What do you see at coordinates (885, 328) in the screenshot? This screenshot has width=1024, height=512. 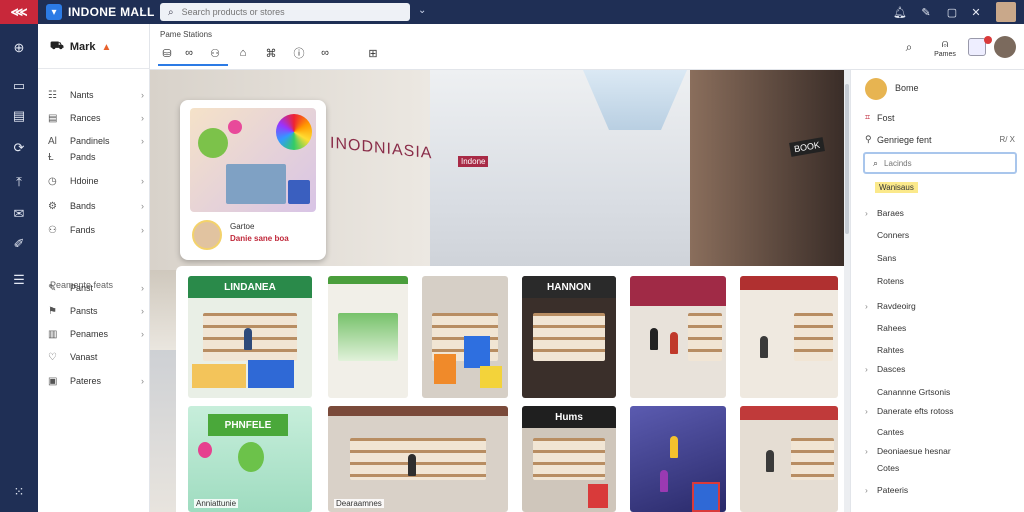 I see `panel-link: Rahees` at bounding box center [885, 328].